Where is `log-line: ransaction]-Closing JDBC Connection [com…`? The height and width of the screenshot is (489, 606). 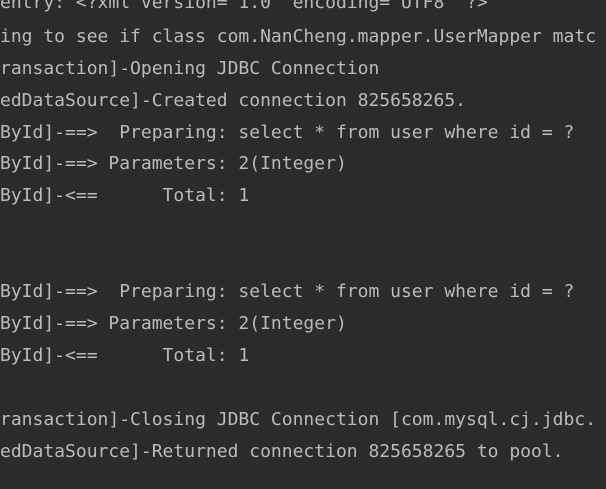
log-line: ransaction]-Closing JDBC Connection [com… is located at coordinates (298, 419).